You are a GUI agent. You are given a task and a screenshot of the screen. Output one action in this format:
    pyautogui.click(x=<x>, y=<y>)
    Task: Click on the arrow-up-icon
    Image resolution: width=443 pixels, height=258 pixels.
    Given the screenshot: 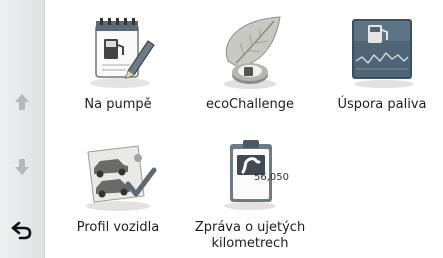 What is the action you would take?
    pyautogui.click(x=22, y=102)
    